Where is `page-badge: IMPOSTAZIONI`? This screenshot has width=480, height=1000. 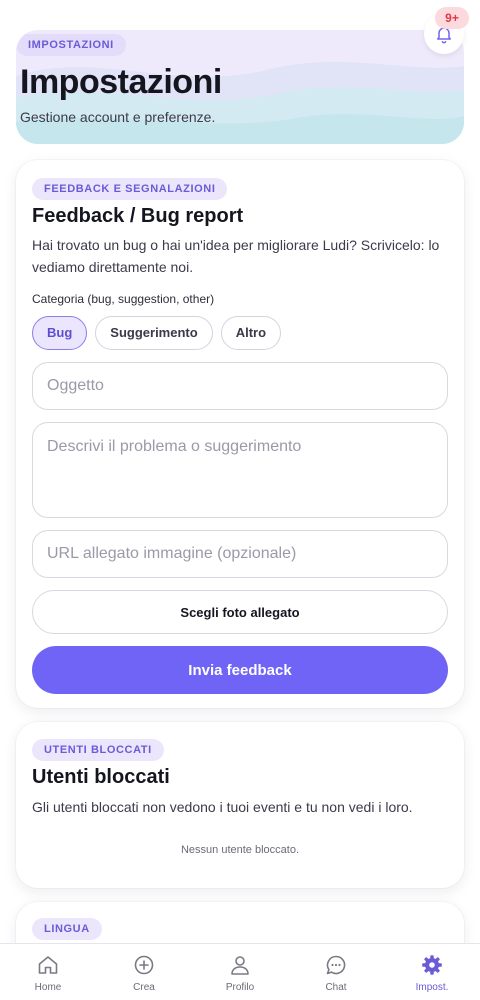 page-badge: IMPOSTAZIONI is located at coordinates (71, 45).